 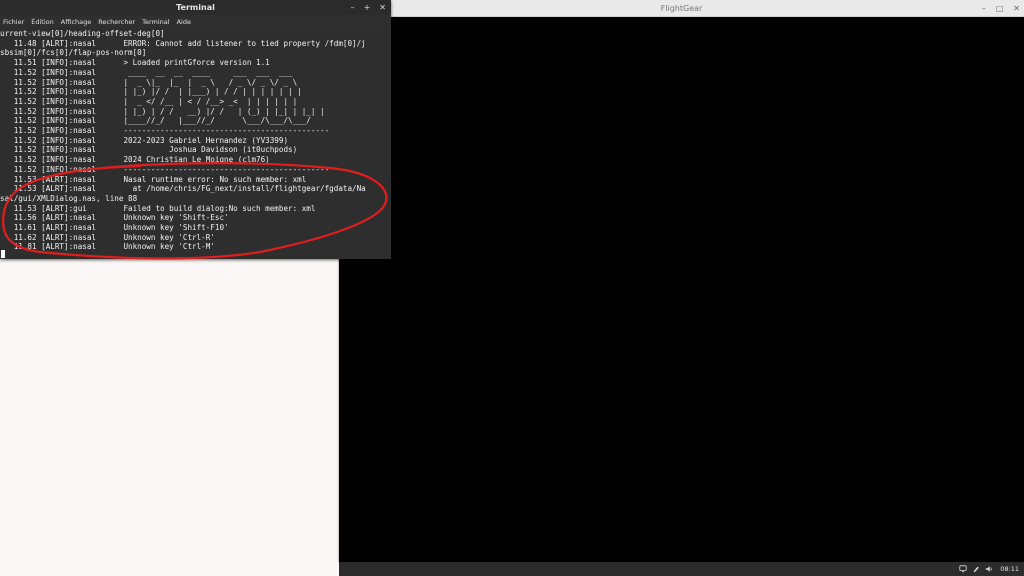 I want to click on terminal-line: sbsim[0]/fcs[0]/flap-pos-norm[0], so click(x=73, y=53).